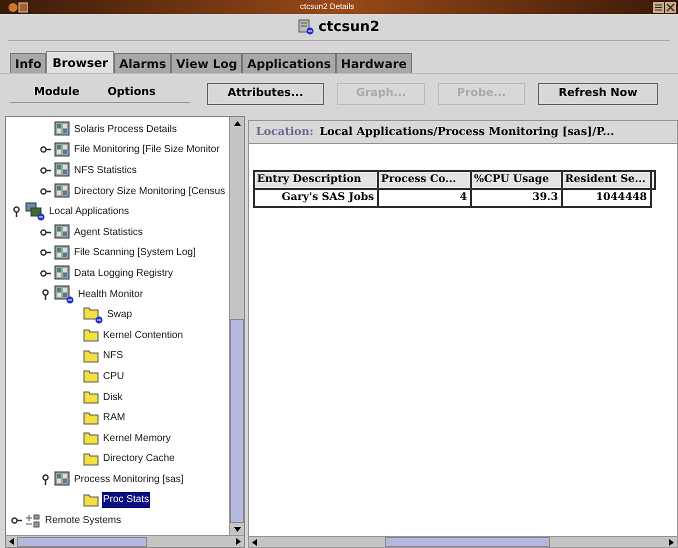 Image resolution: width=678 pixels, height=548 pixels. Describe the element at coordinates (237, 123) in the screenshot. I see `scroll-up-icon` at that location.